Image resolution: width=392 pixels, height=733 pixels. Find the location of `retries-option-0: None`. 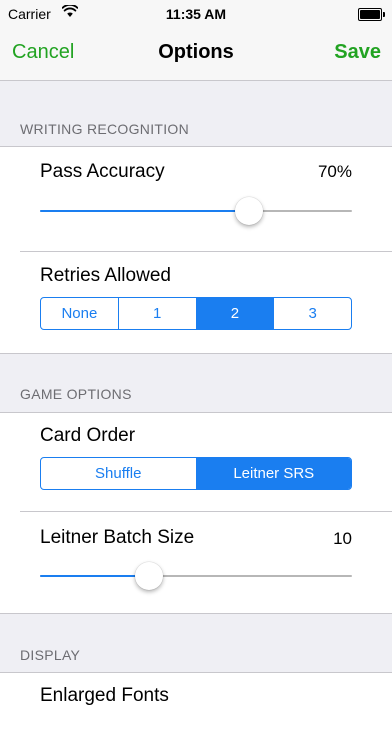

retries-option-0: None is located at coordinates (79, 313).